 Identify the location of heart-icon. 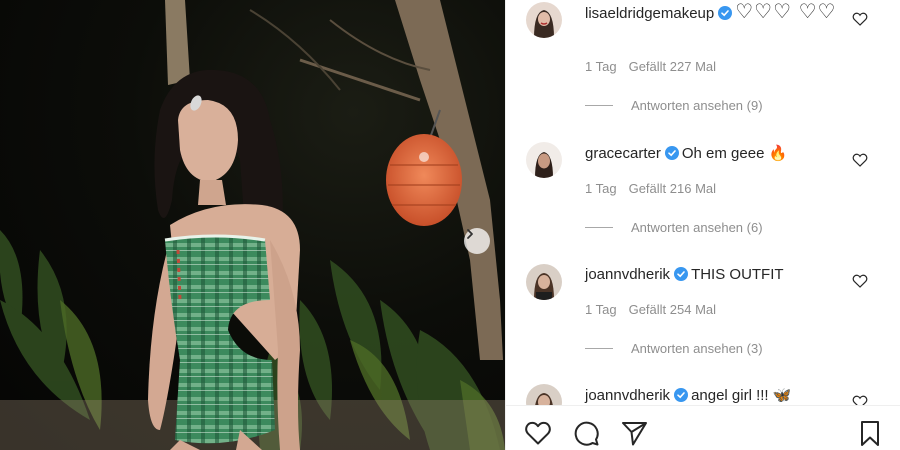
(538, 433).